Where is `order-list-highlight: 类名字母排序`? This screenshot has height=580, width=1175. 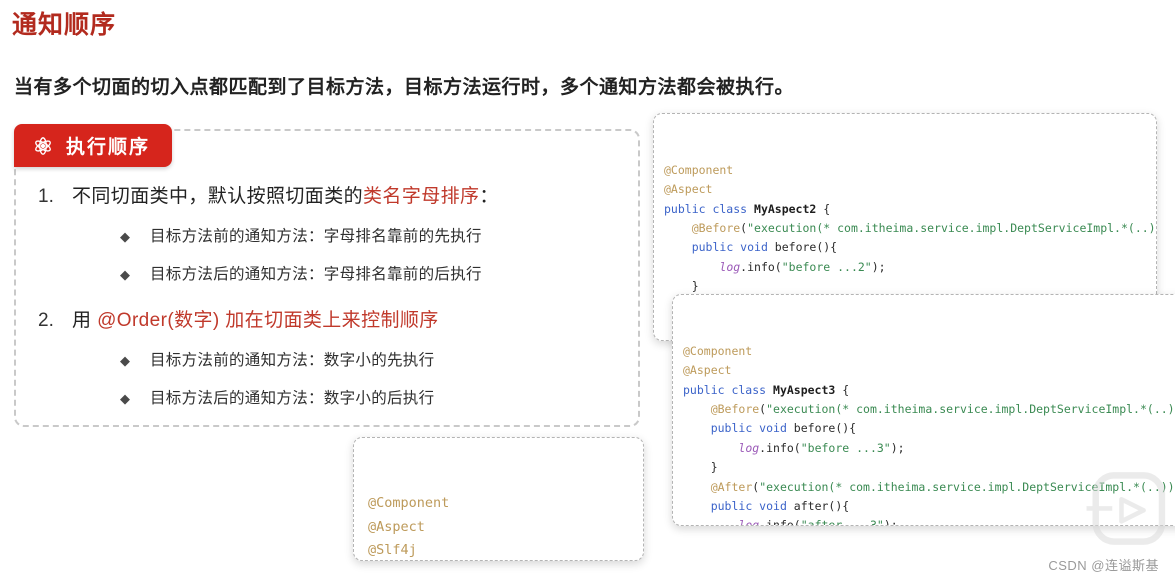 order-list-highlight: 类名字母排序 is located at coordinates (421, 196).